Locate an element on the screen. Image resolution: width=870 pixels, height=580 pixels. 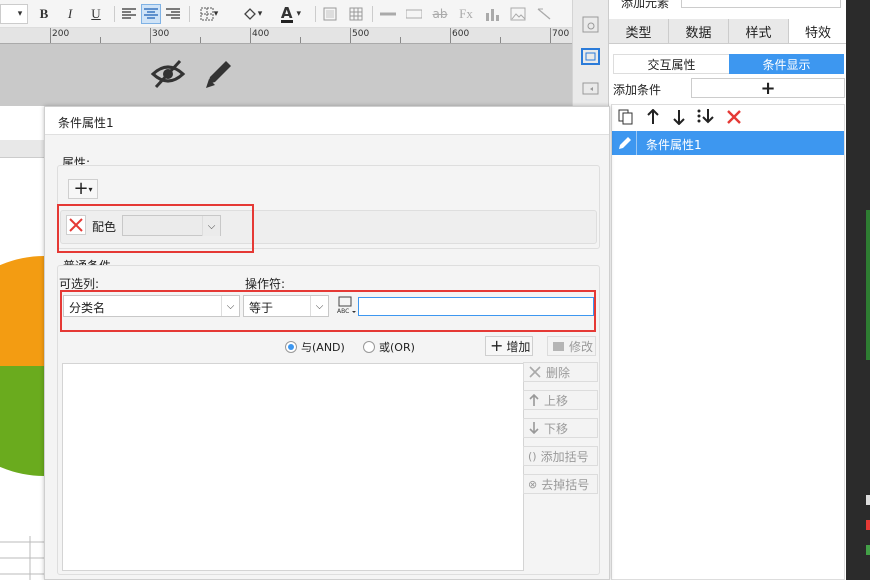
italic-button: I is located at coordinates (70, 14).